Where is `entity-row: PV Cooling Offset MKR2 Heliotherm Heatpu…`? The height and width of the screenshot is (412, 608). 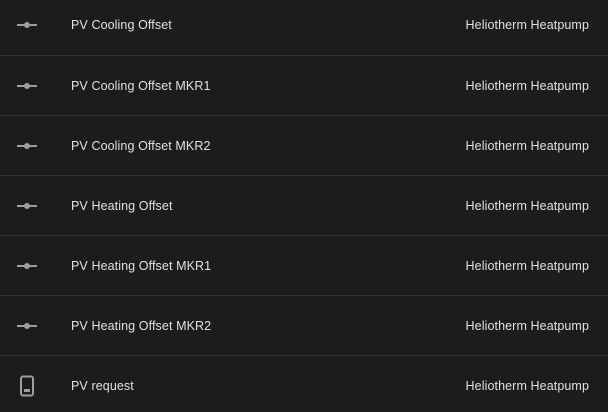 entity-row: PV Cooling Offset MKR2 Heliotherm Heatpu… is located at coordinates (304, 145).